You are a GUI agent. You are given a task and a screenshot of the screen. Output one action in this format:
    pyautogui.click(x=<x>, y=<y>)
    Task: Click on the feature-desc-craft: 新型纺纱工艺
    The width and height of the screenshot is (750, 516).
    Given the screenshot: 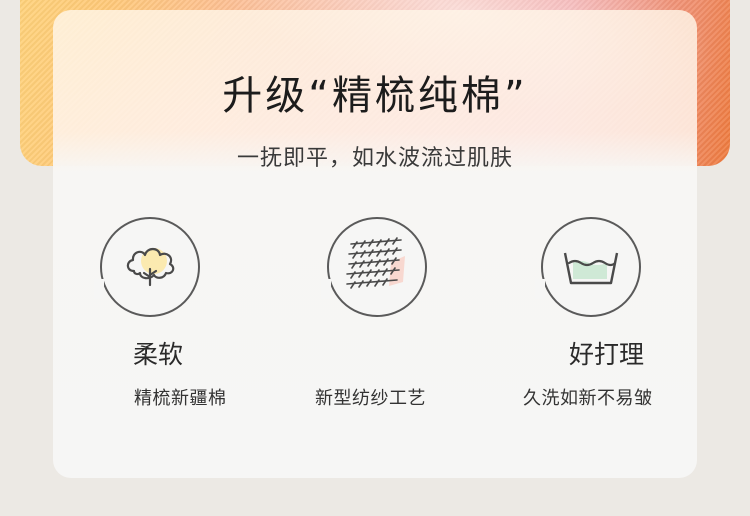 What is the action you would take?
    pyautogui.click(x=370, y=398)
    